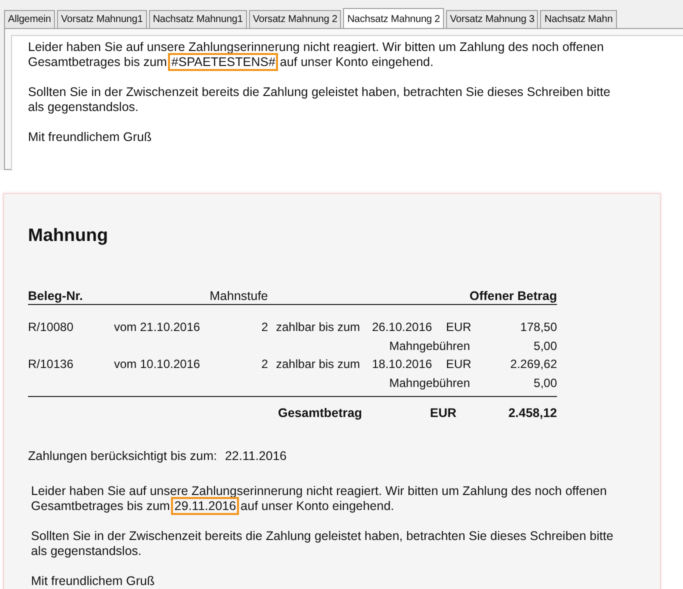 This screenshot has height=589, width=683. I want to click on total-label: Gesamtbetrag, so click(321, 413).